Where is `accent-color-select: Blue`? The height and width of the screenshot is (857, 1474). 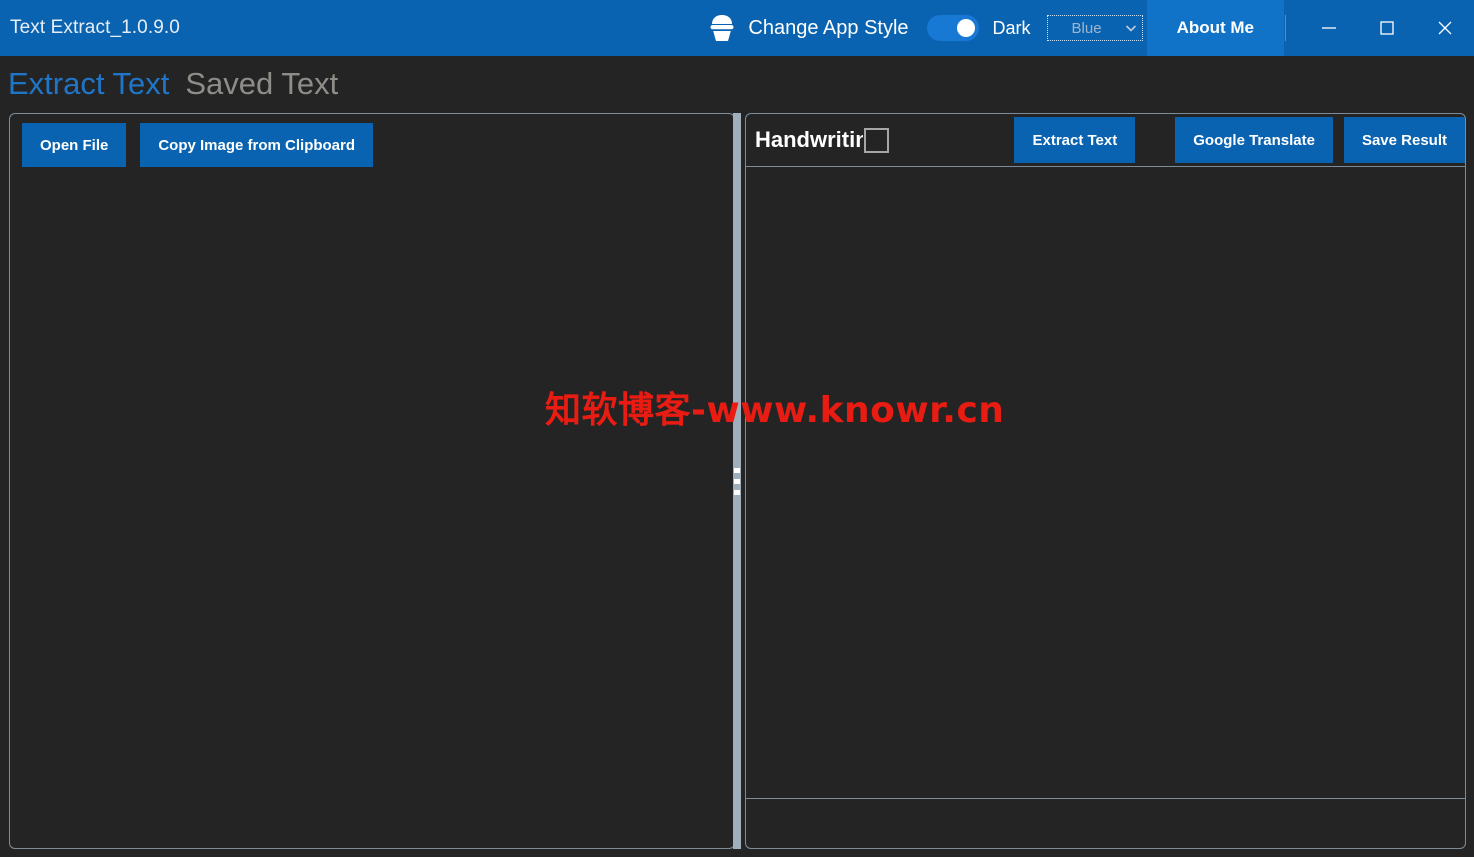
accent-color-select: Blue is located at coordinates (1094, 28).